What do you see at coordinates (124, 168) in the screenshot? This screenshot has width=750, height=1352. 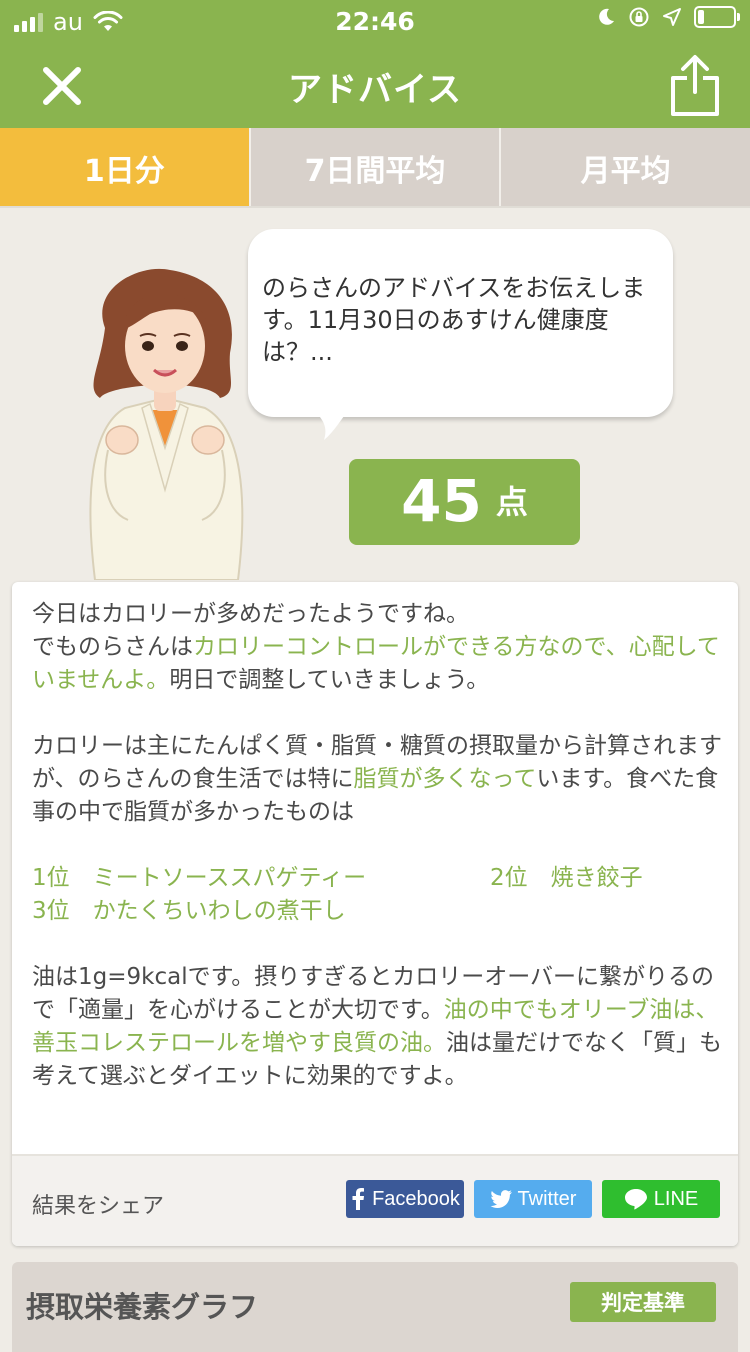 I see `tab-one-day: 1日分` at bounding box center [124, 168].